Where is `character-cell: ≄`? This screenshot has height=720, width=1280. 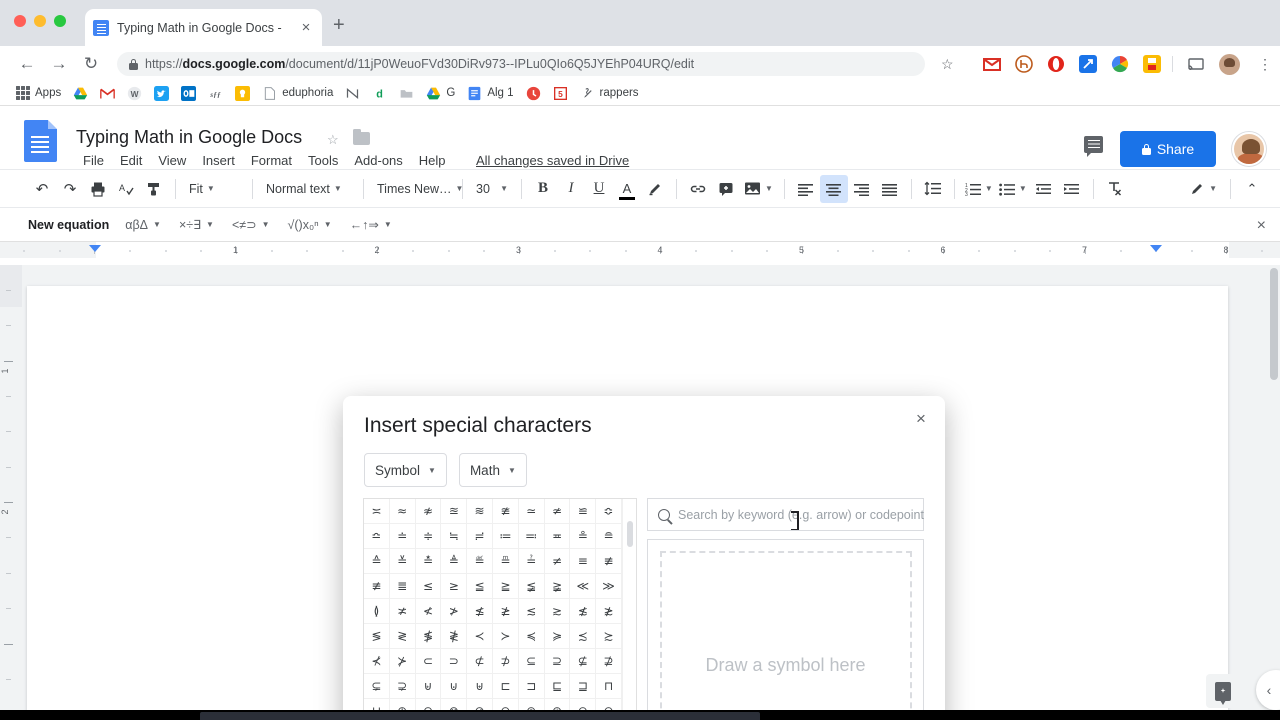 character-cell: ≄ is located at coordinates (557, 511).